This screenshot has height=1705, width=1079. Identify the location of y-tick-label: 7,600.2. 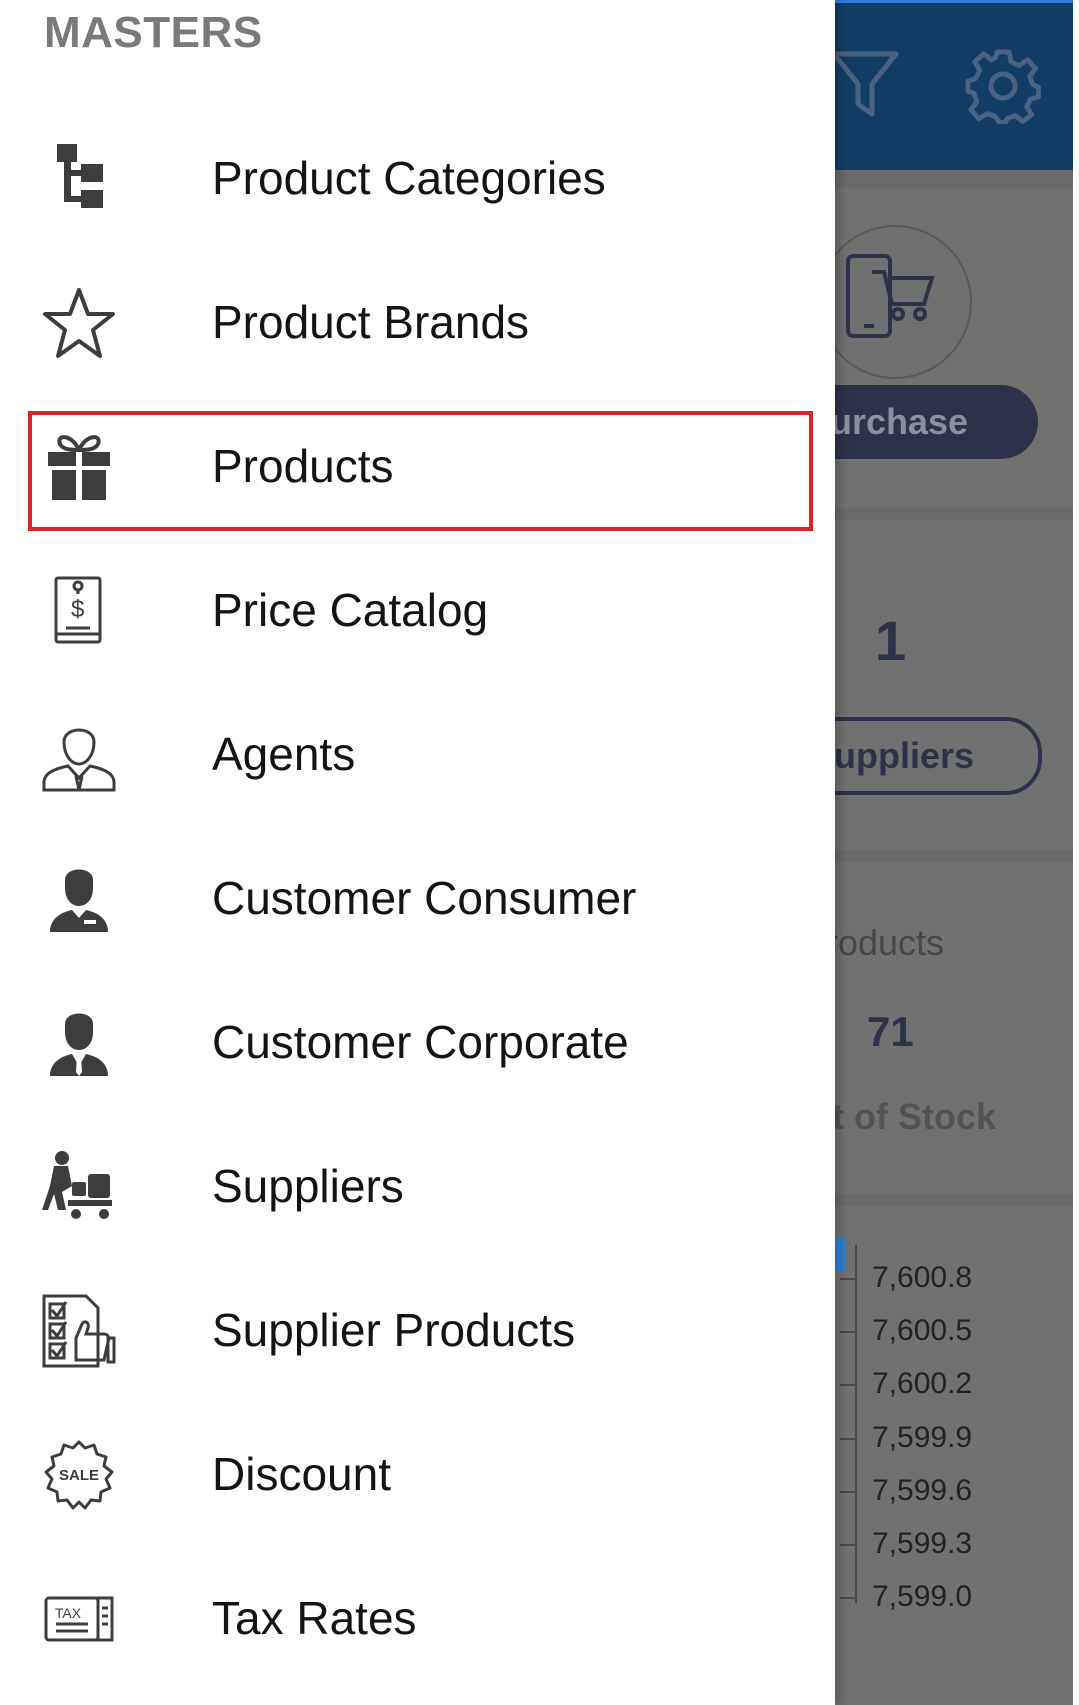
(922, 1384).